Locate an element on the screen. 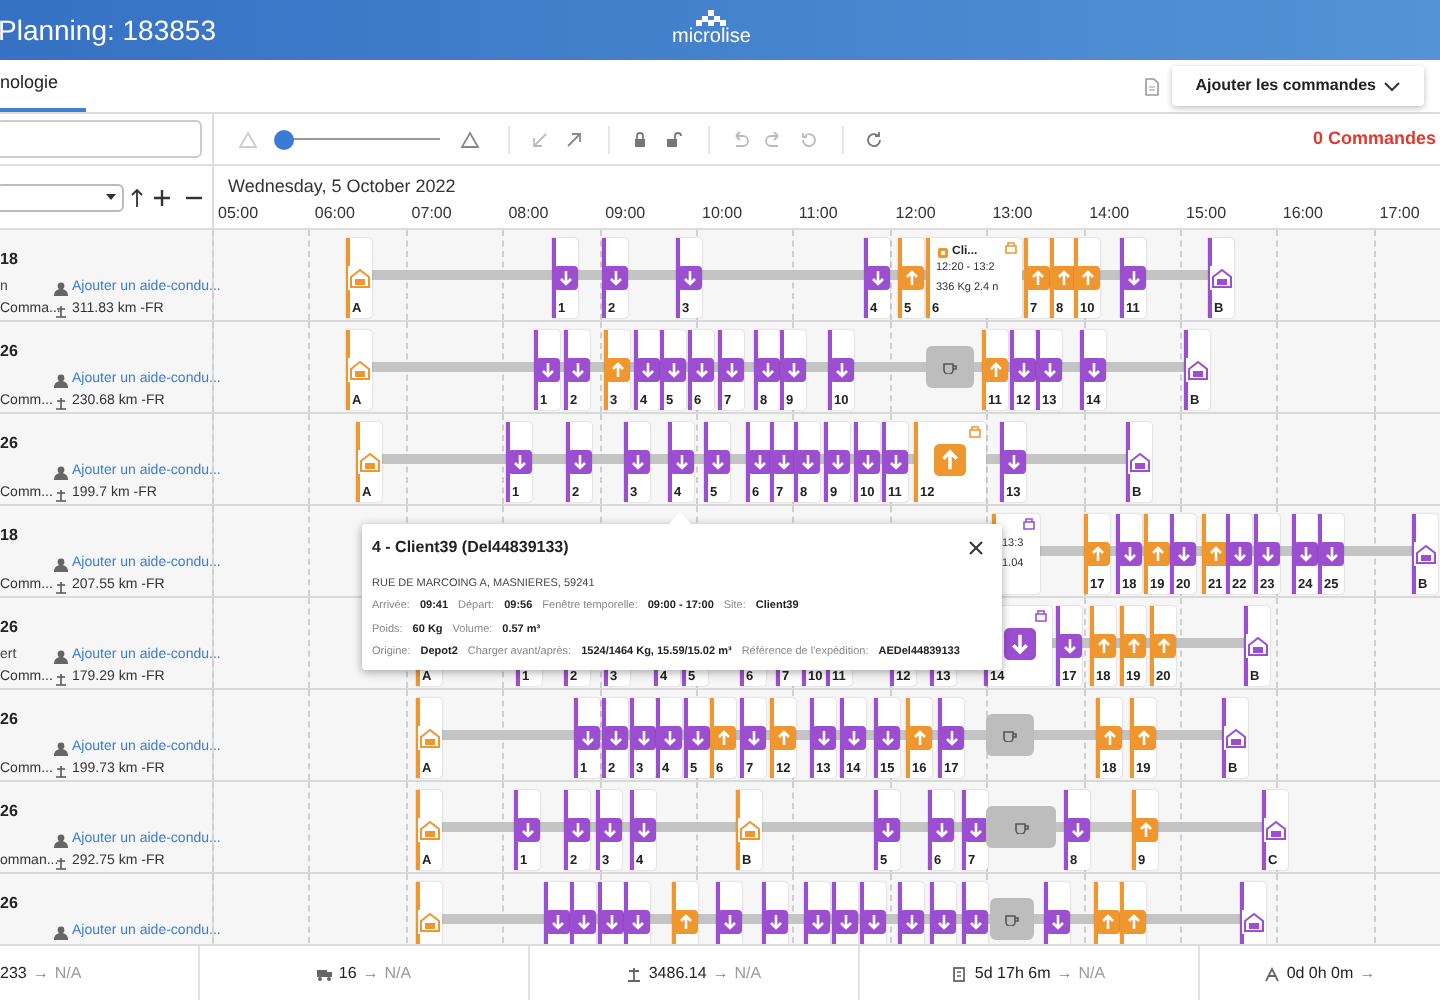 Image resolution: width=1440 pixels, height=1000 pixels. add-orders-button: Ajouter les commandes is located at coordinates (1297, 86).